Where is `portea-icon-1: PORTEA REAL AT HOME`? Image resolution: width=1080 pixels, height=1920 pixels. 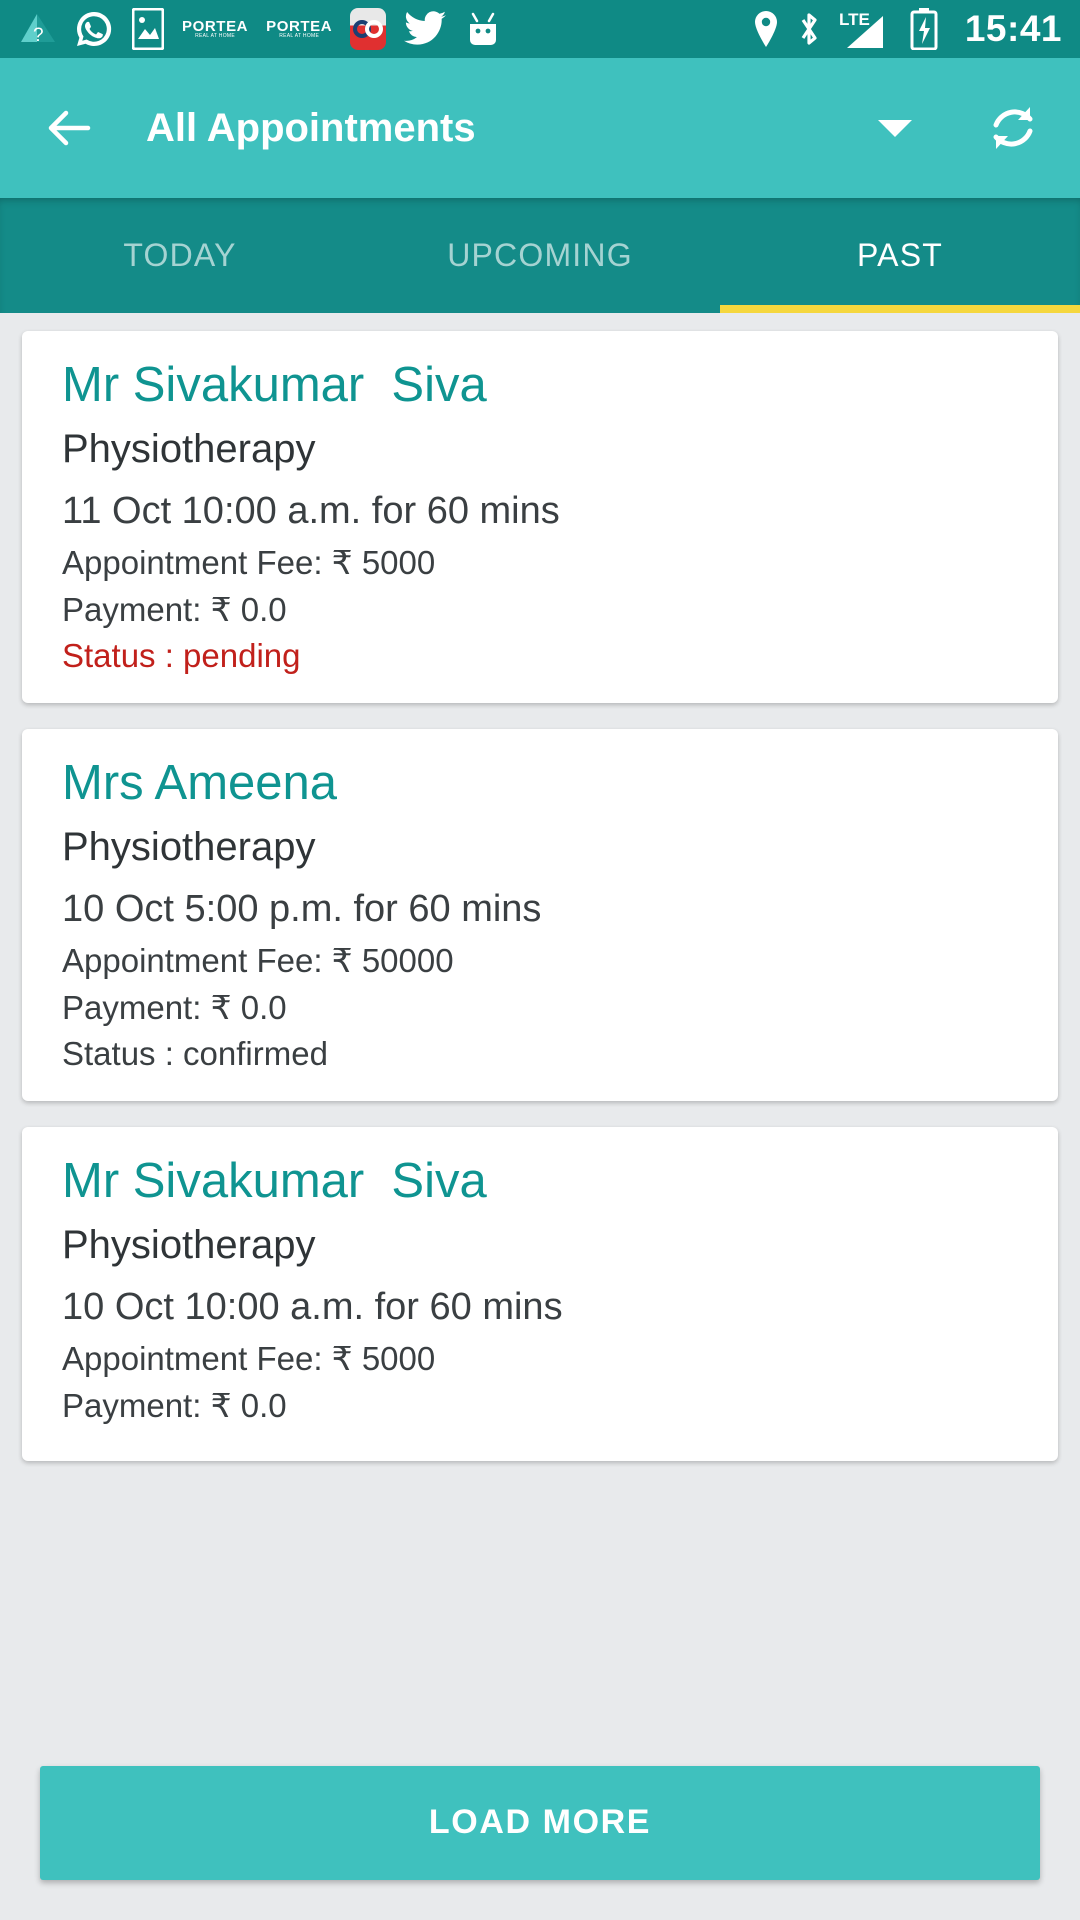 portea-icon-1: PORTEA REAL AT HOME is located at coordinates (215, 28).